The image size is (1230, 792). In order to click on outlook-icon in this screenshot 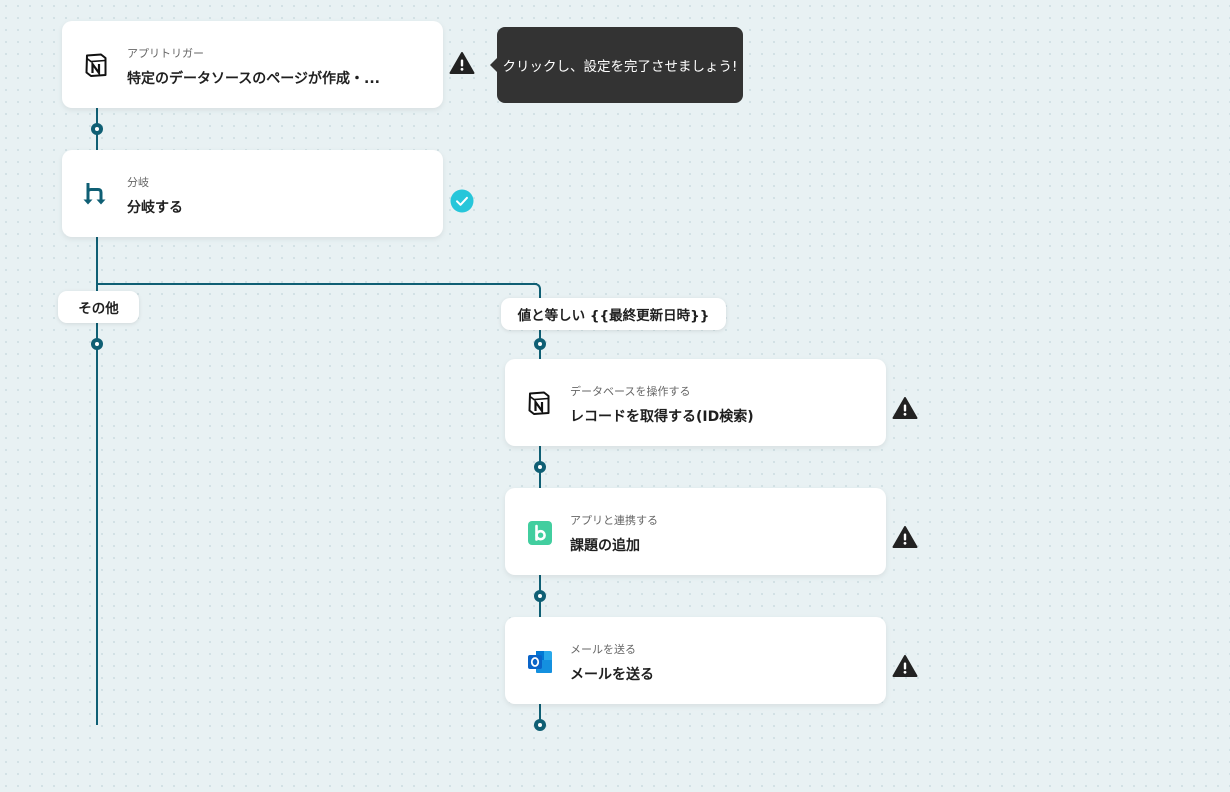, I will do `click(540, 662)`.